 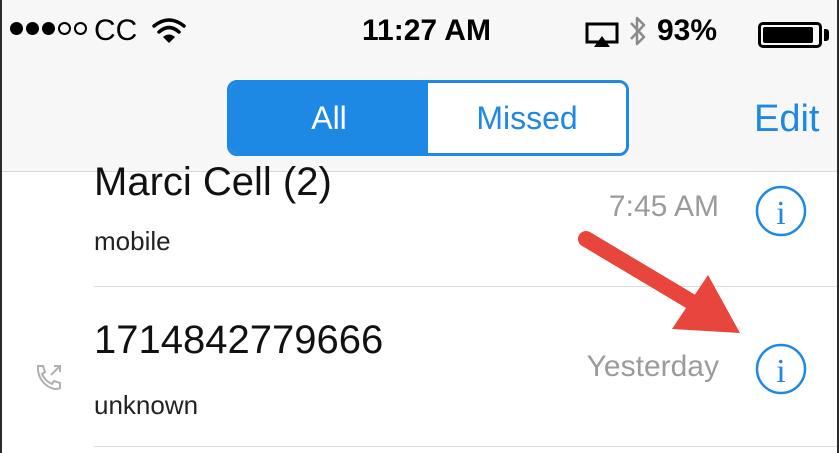 I want to click on carrier-name: CC, so click(x=116, y=30).